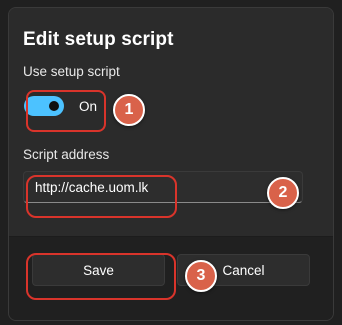 Image resolution: width=342 pixels, height=325 pixels. What do you see at coordinates (163, 187) in the screenshot?
I see `script-address-input` at bounding box center [163, 187].